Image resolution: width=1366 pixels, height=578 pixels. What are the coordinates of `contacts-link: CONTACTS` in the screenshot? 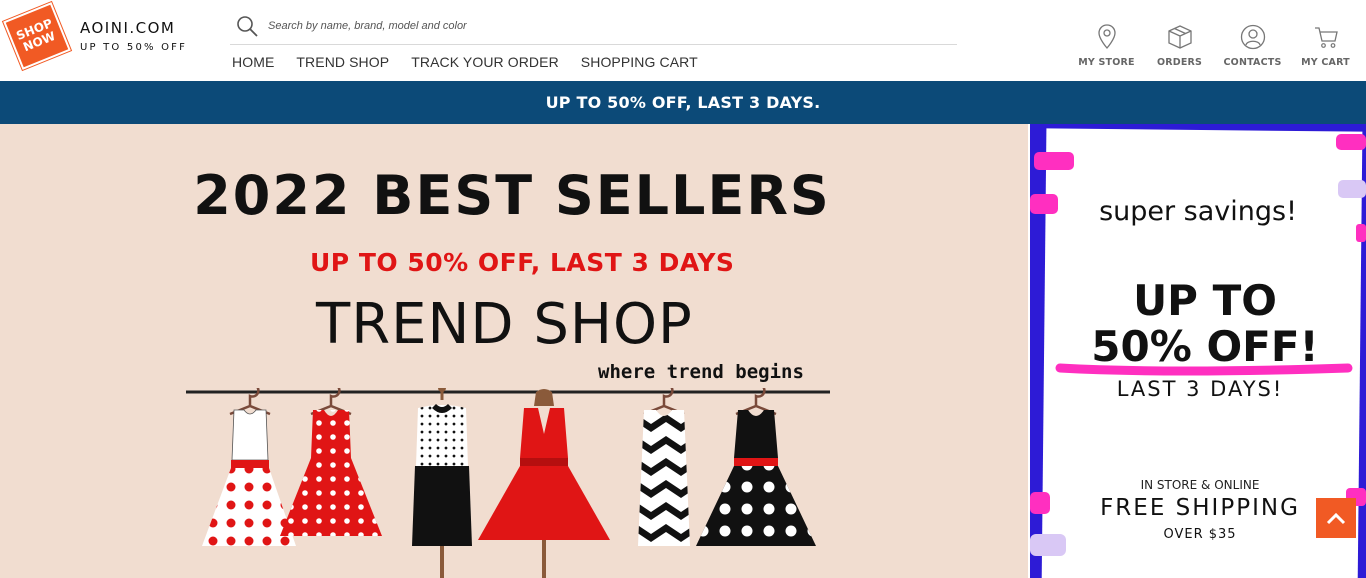 It's located at (1252, 45).